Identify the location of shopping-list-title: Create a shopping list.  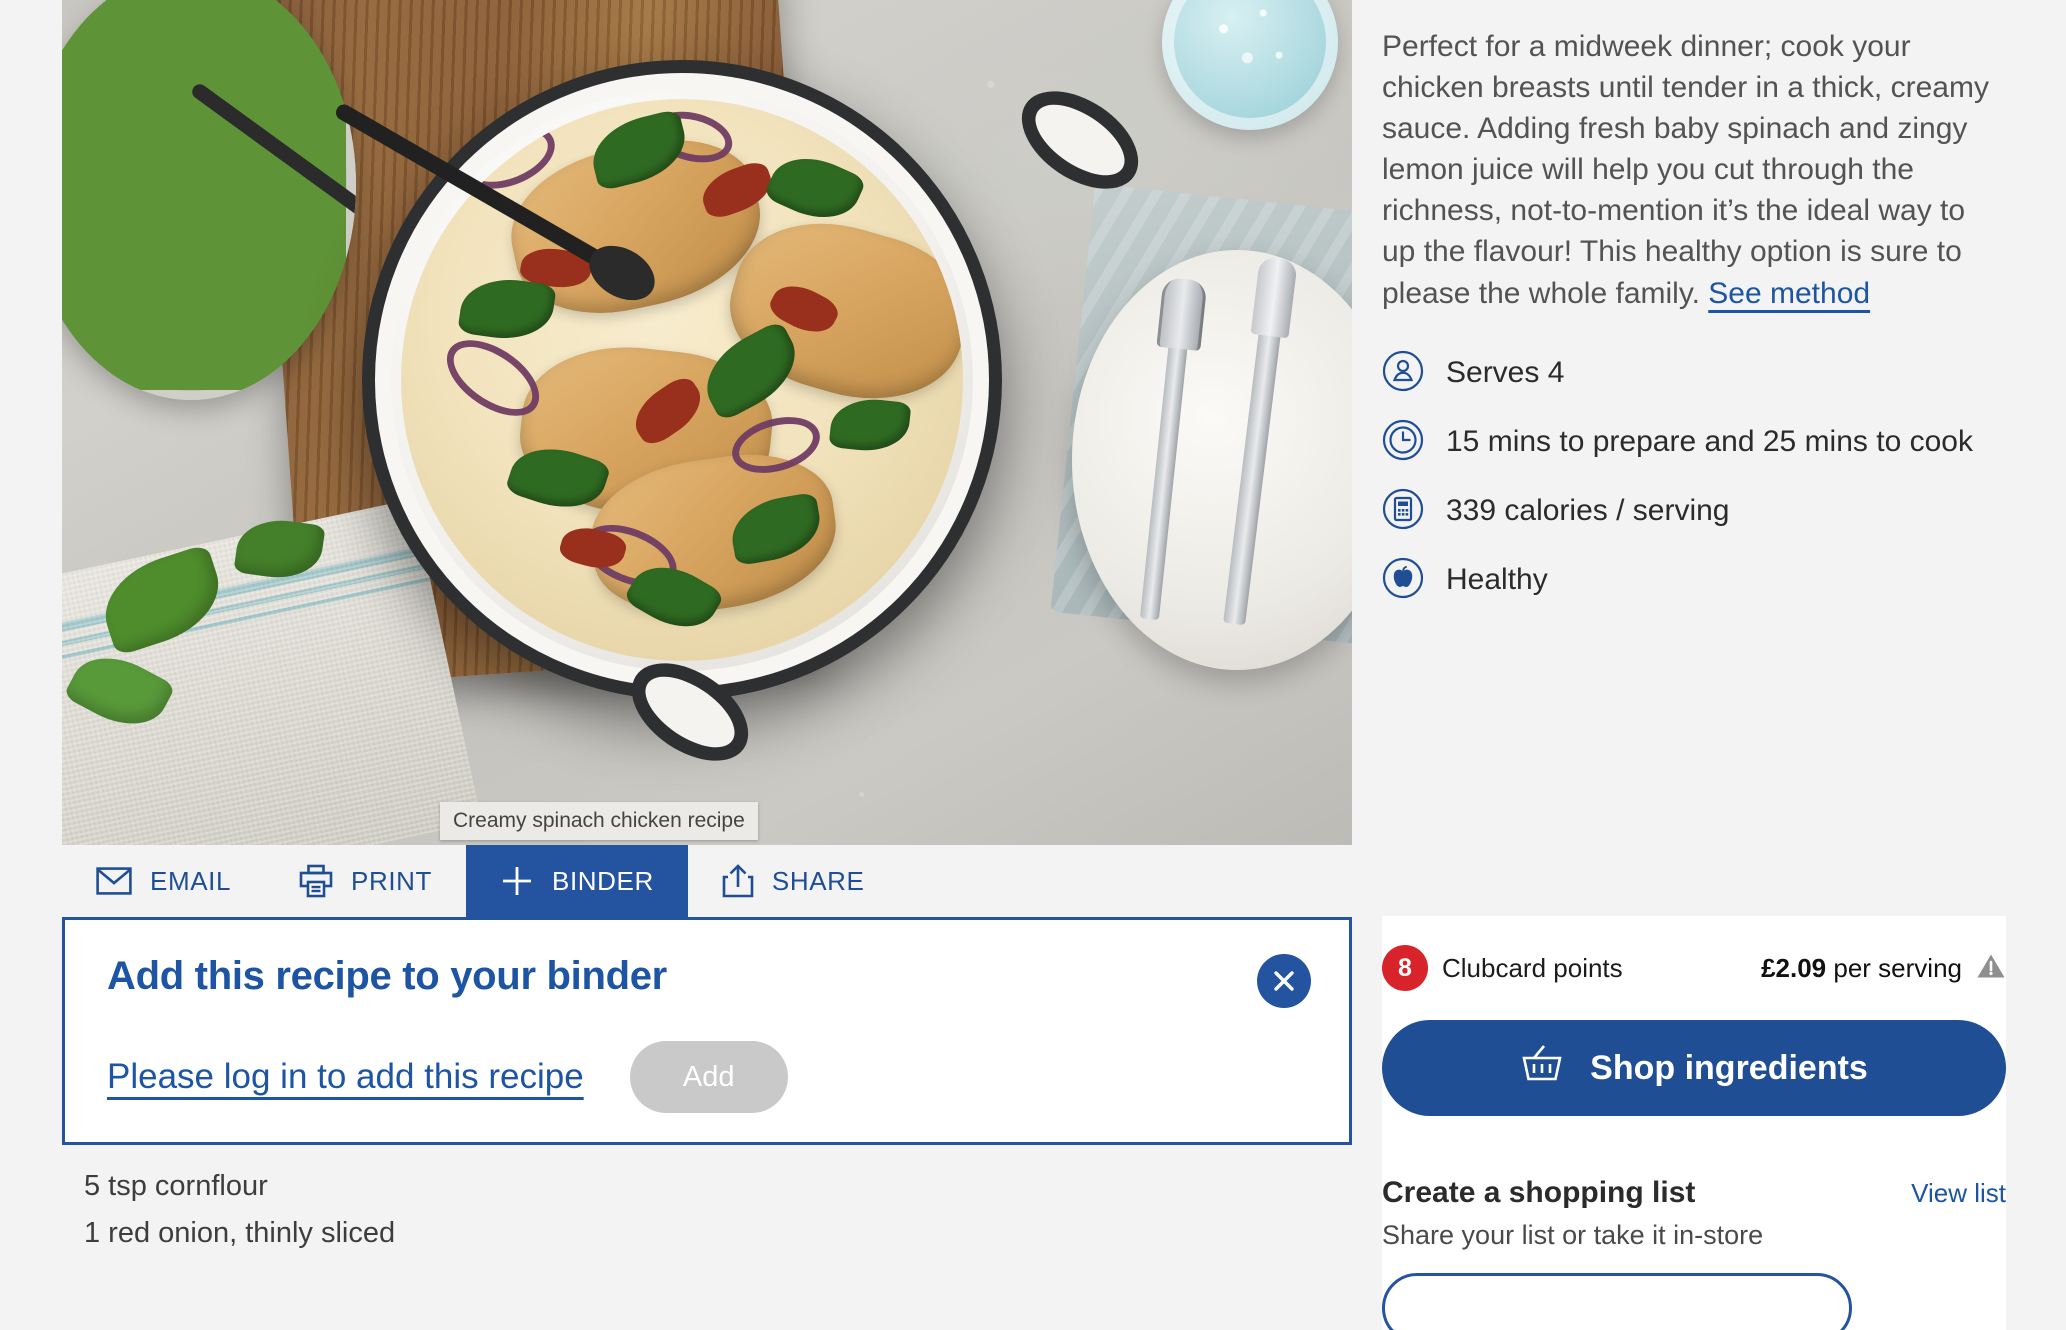
(1539, 1192).